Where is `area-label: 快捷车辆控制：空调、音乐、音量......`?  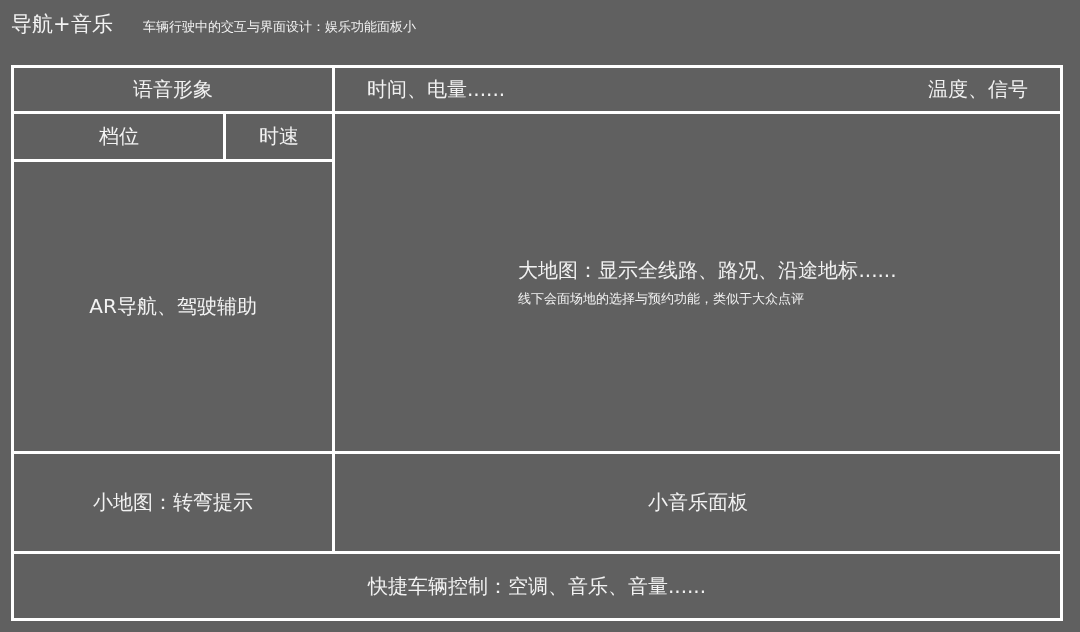 area-label: 快捷车辆控制：空调、音乐、音量...... is located at coordinates (537, 586).